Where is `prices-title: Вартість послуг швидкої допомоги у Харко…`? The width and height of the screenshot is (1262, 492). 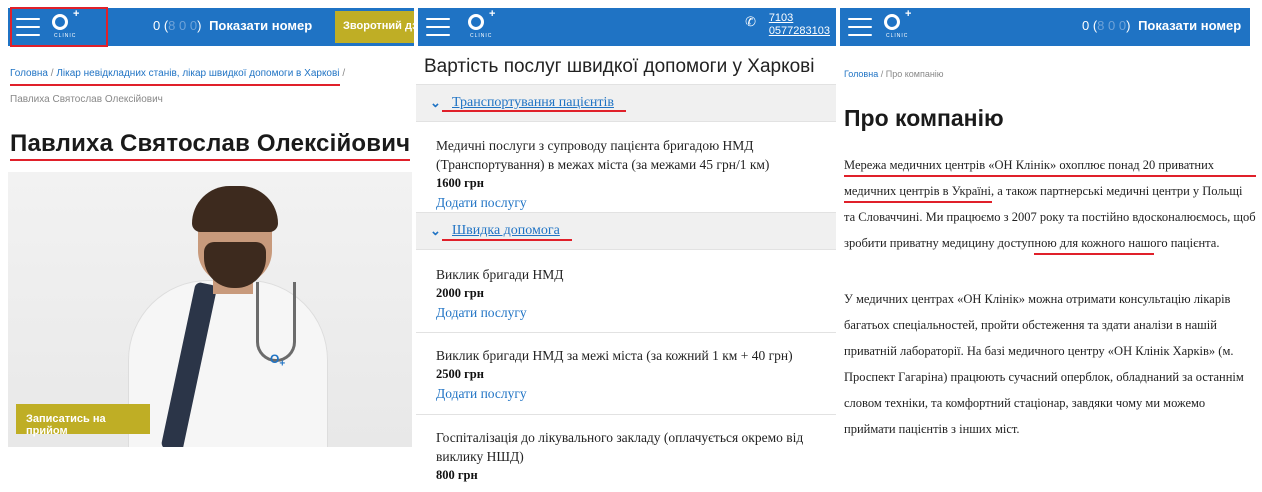 prices-title: Вартість послуг швидкої допомоги у Харко… is located at coordinates (619, 66).